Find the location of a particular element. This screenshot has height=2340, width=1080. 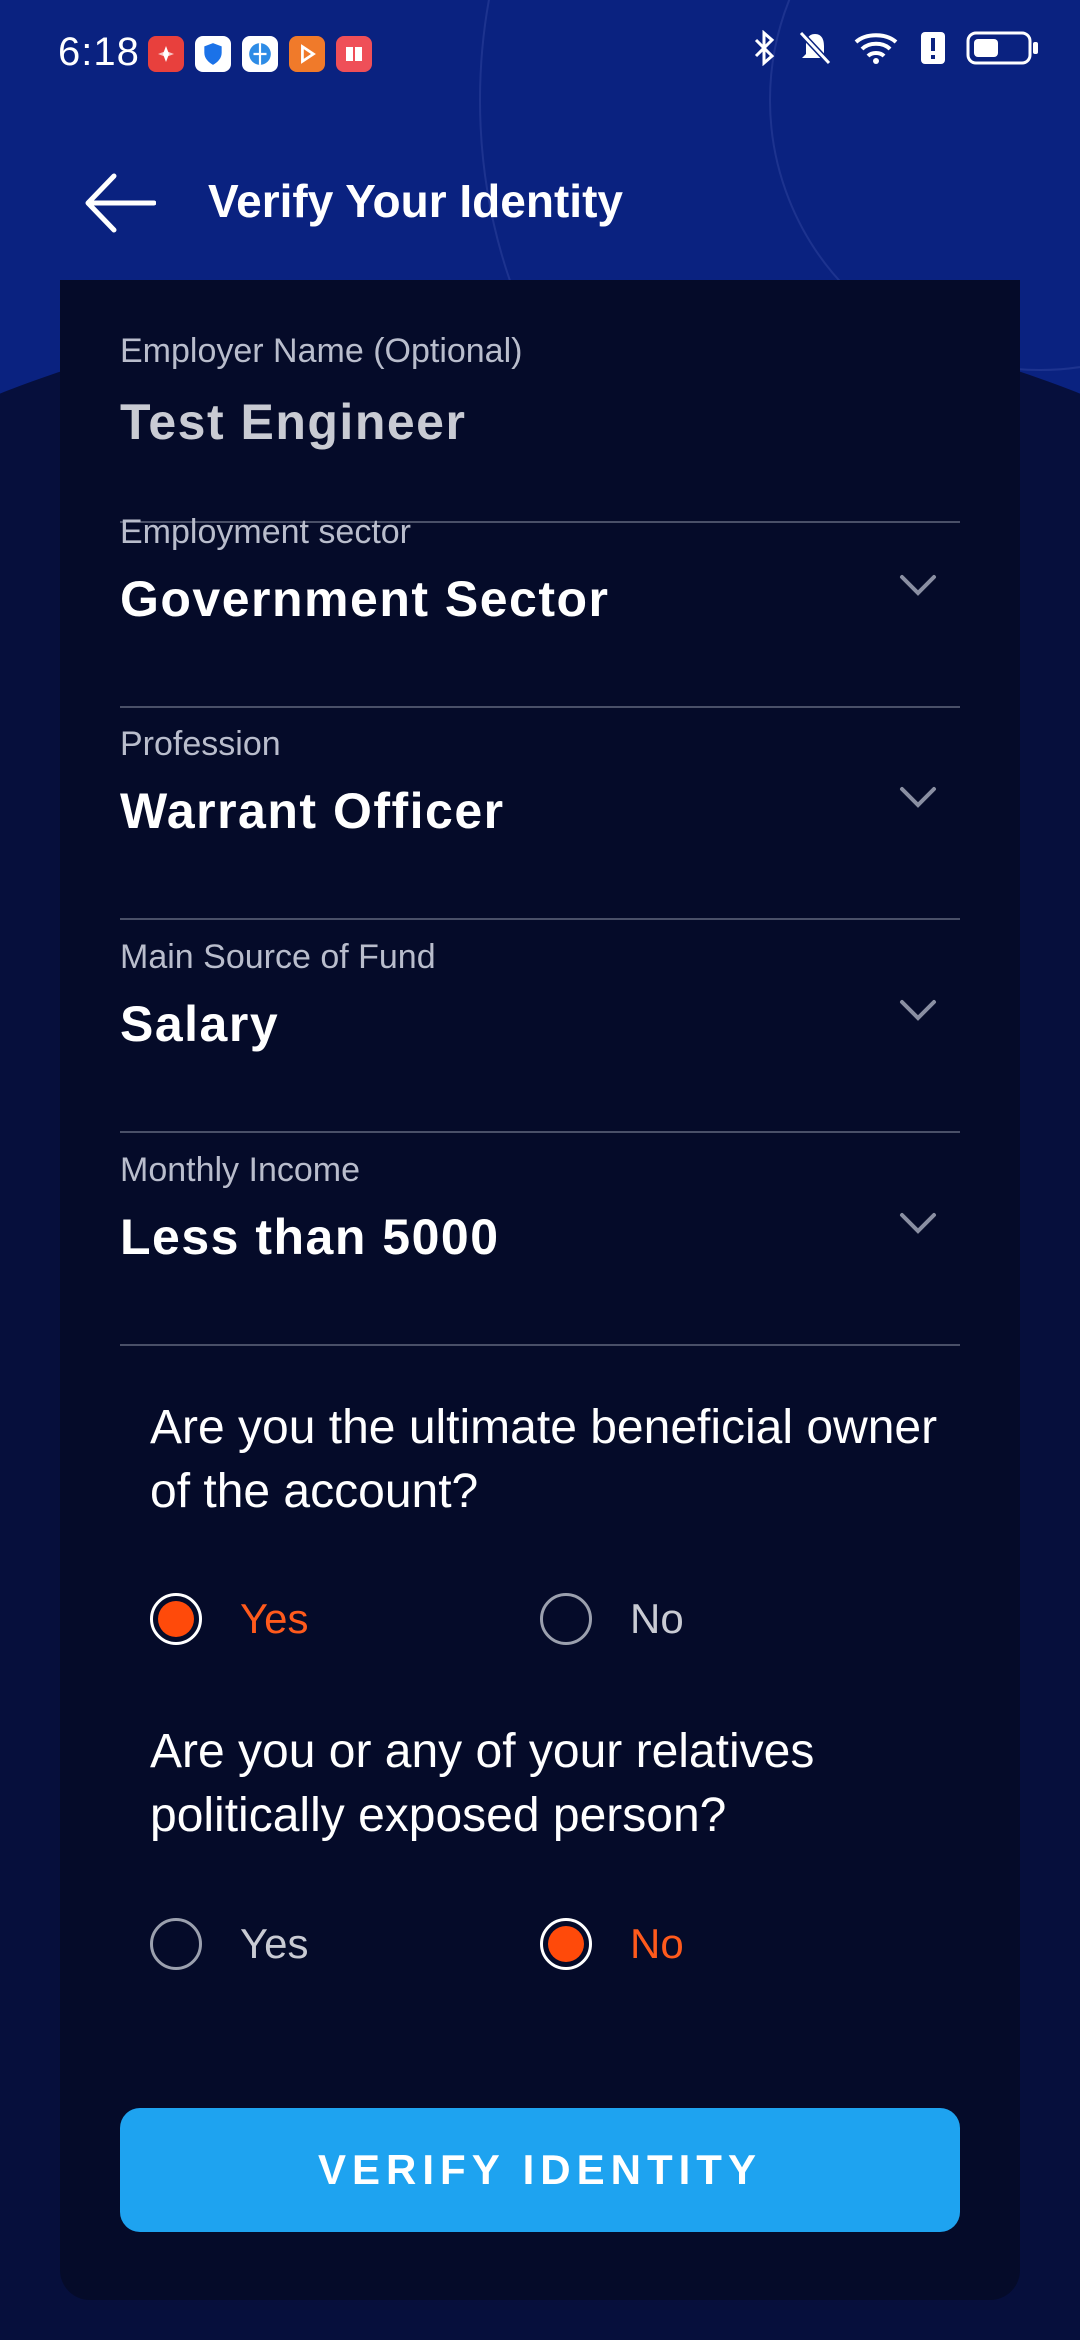

monthly-income-value: Less than 5000 is located at coordinates (540, 1237).